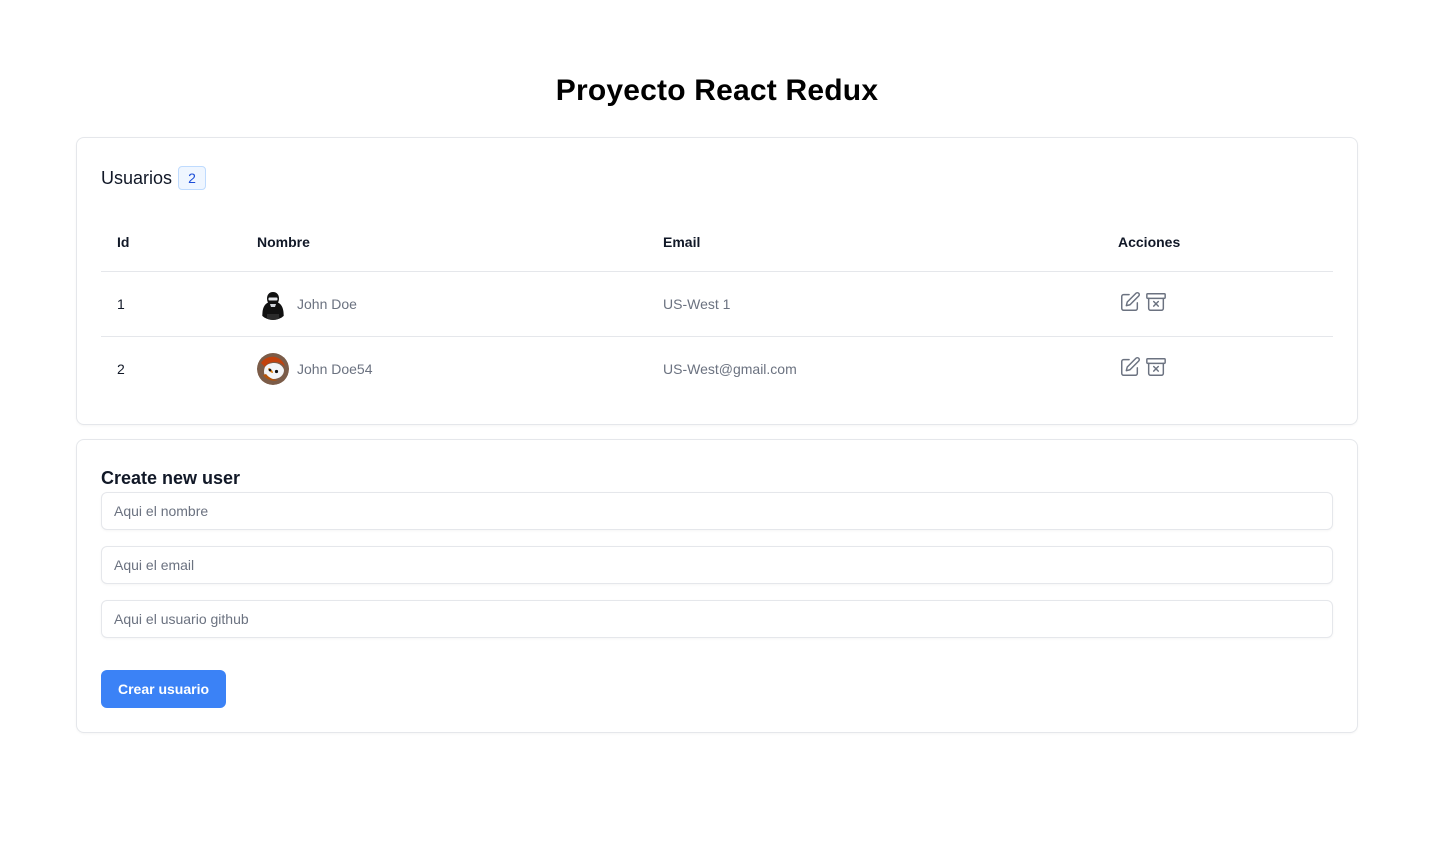  What do you see at coordinates (171, 243) in the screenshot?
I see `column-header-id: Id` at bounding box center [171, 243].